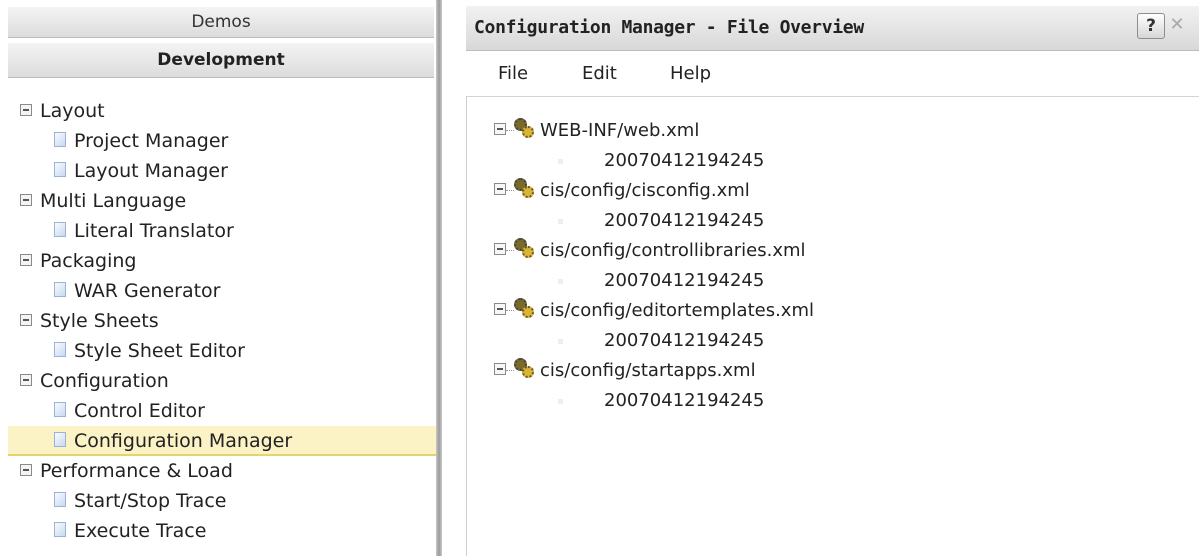 This screenshot has height=556, width=1199. What do you see at coordinates (159, 351) in the screenshot?
I see `tree-item-label: Style Sheet Editor` at bounding box center [159, 351].